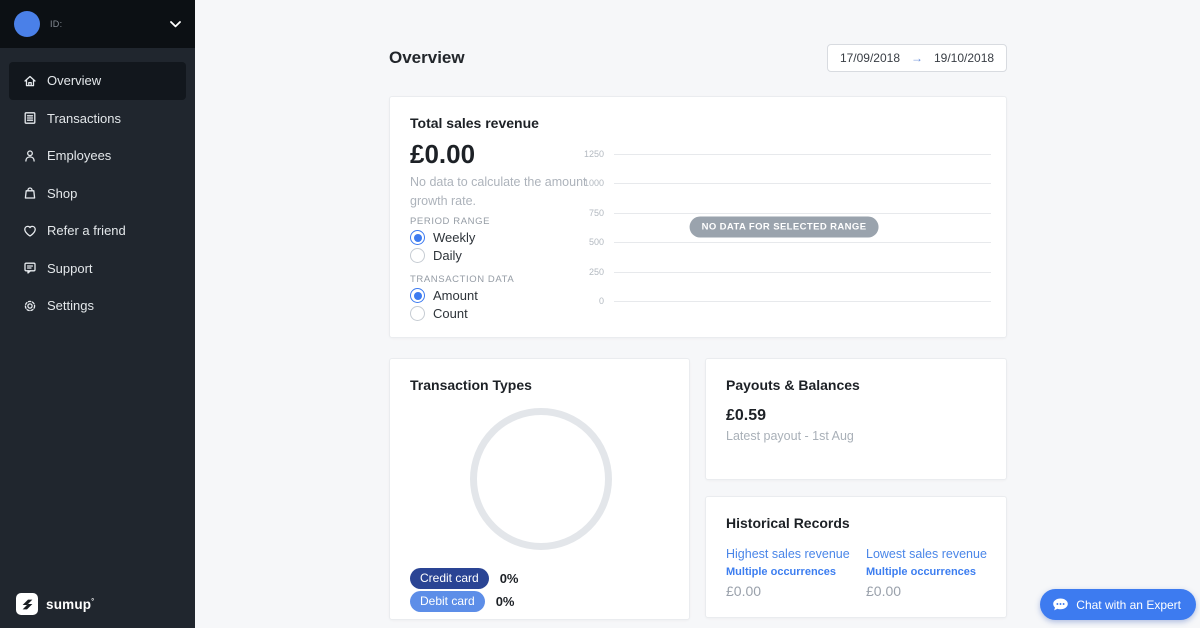 The height and width of the screenshot is (628, 1200). I want to click on y-tick: 750, so click(596, 213).